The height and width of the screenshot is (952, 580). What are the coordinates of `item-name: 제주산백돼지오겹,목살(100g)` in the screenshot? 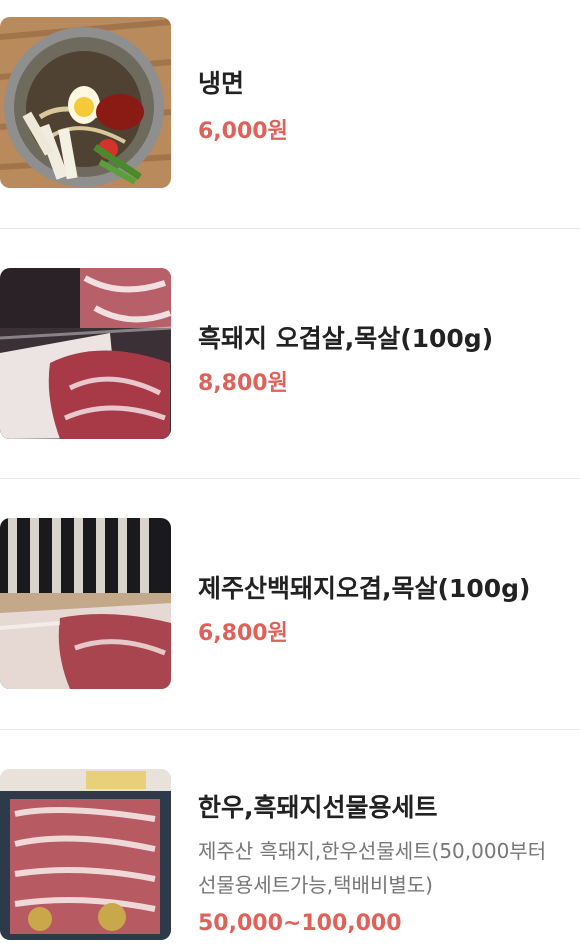 It's located at (364, 588).